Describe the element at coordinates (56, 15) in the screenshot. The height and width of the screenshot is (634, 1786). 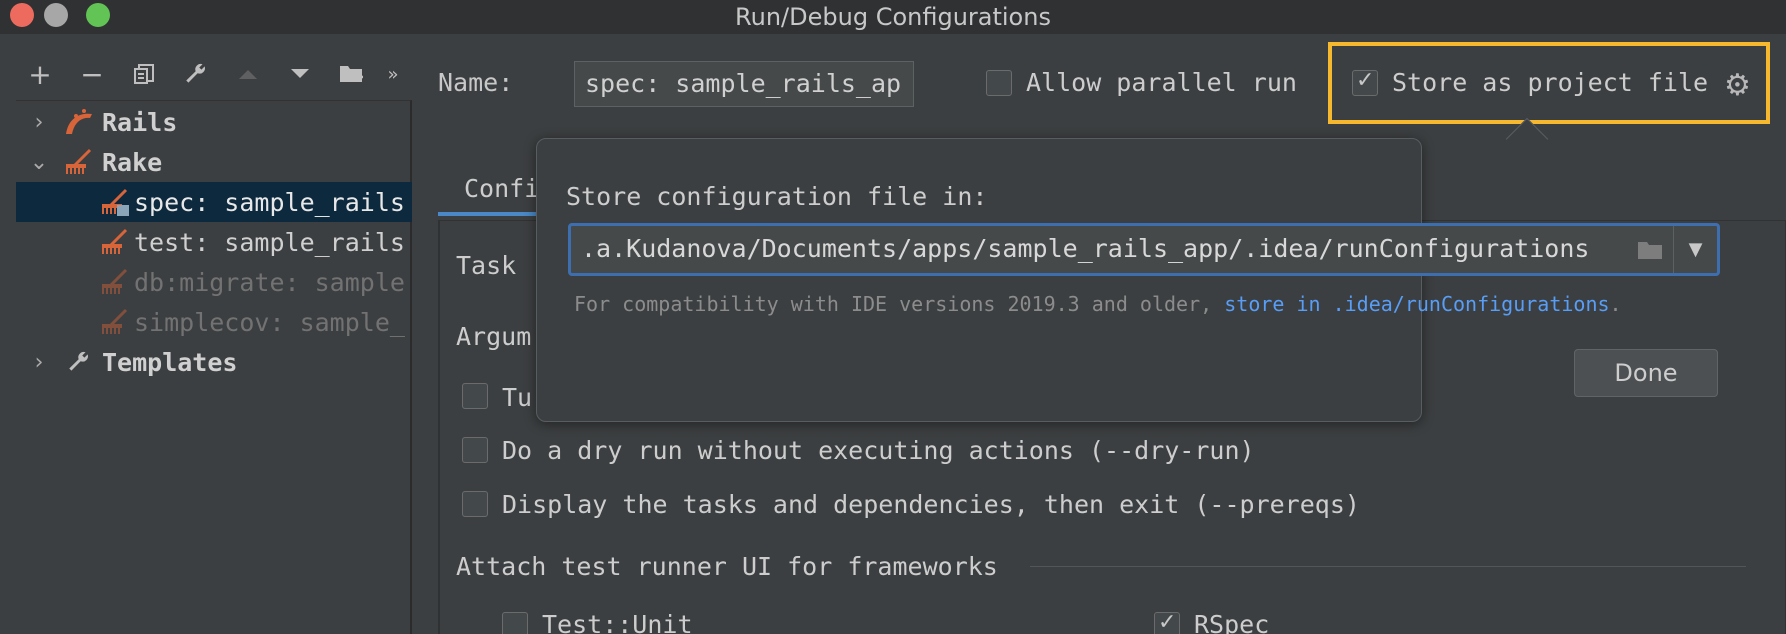
I see `minimize-window-button` at that location.